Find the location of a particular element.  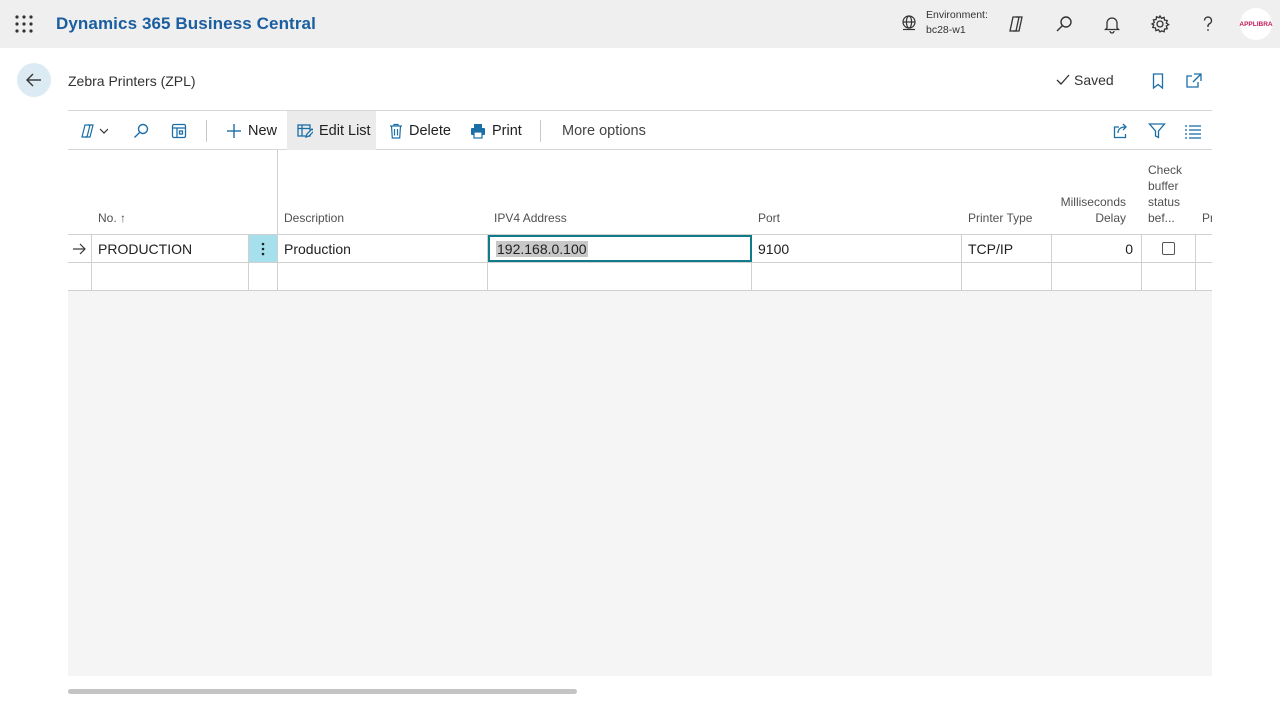

cell-printer-type is located at coordinates (1007, 276).